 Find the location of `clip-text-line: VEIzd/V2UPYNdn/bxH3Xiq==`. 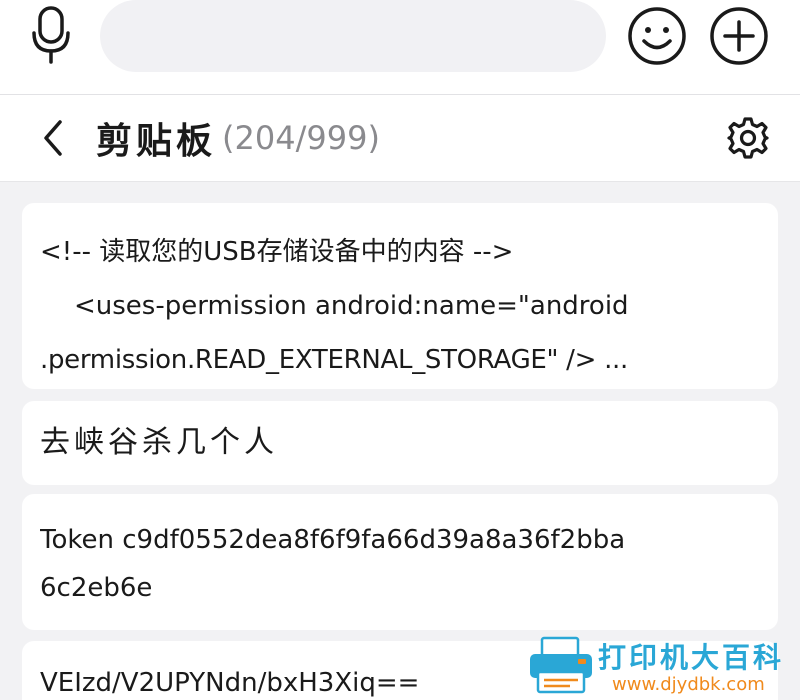

clip-text-line: VEIzd/V2UPYNdn/bxH3Xiq== is located at coordinates (230, 683).